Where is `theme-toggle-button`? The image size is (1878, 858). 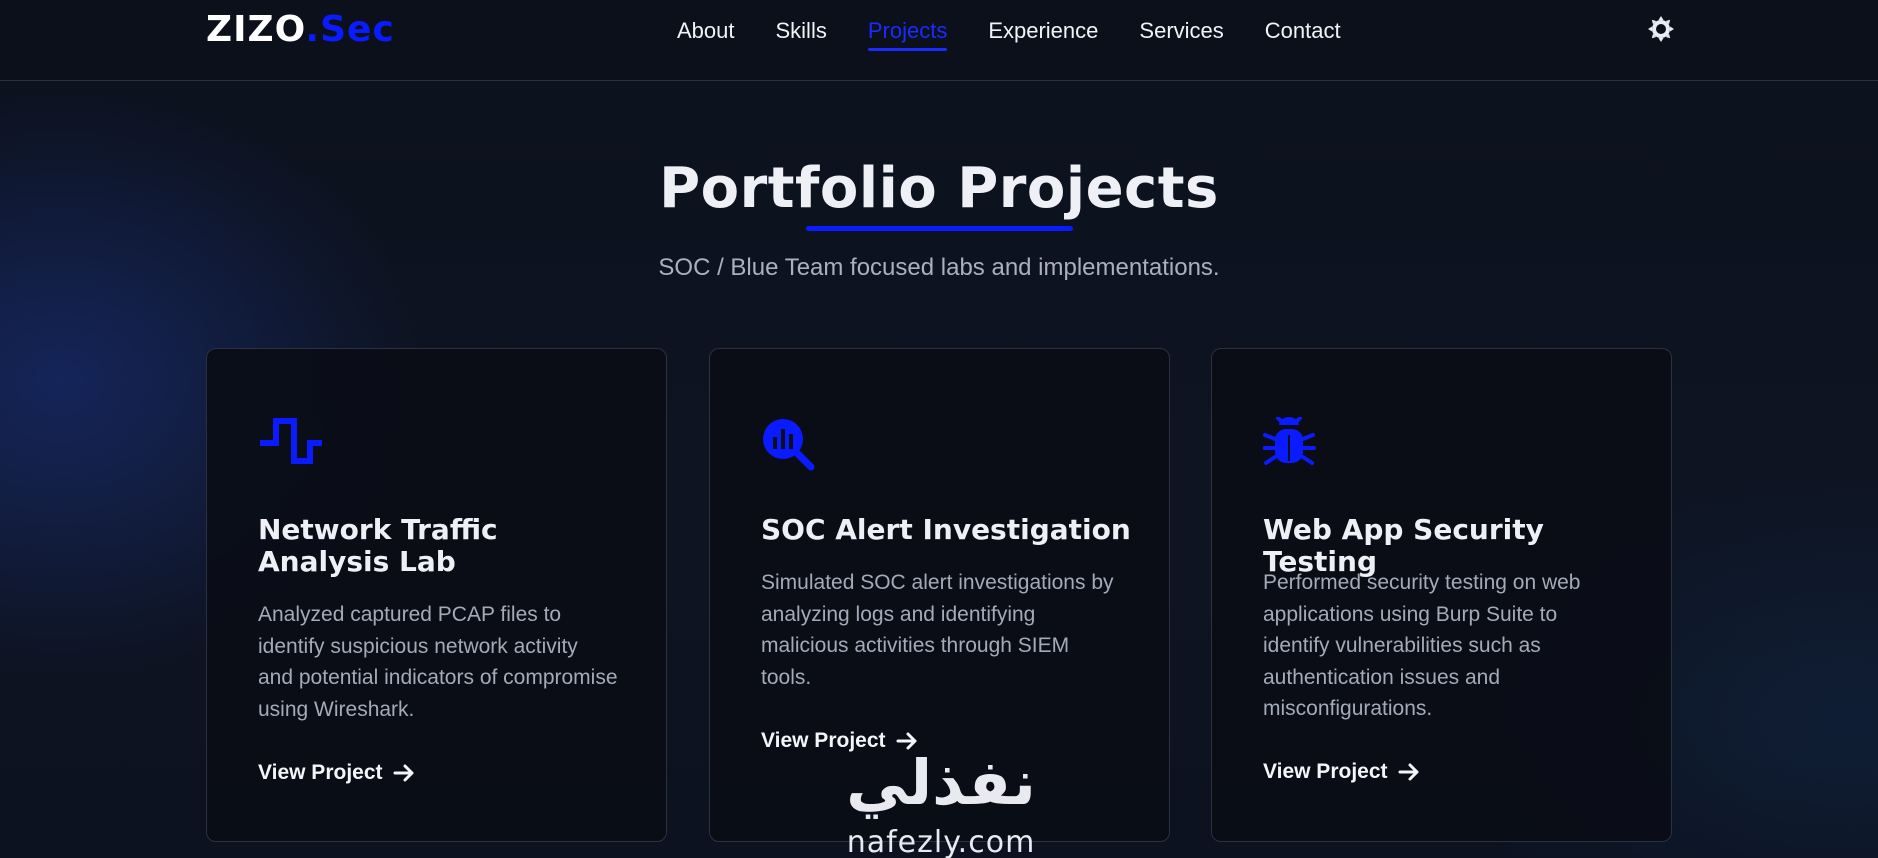
theme-toggle-button is located at coordinates (1661, 29).